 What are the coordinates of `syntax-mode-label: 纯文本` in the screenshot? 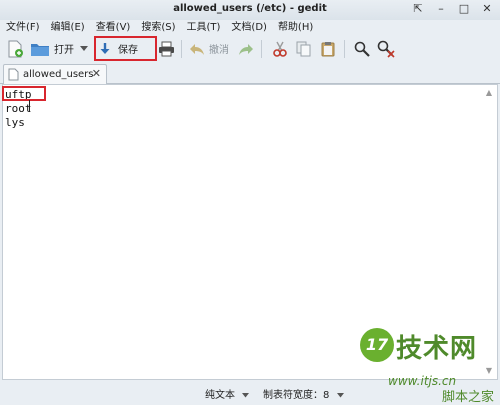 It's located at (220, 395).